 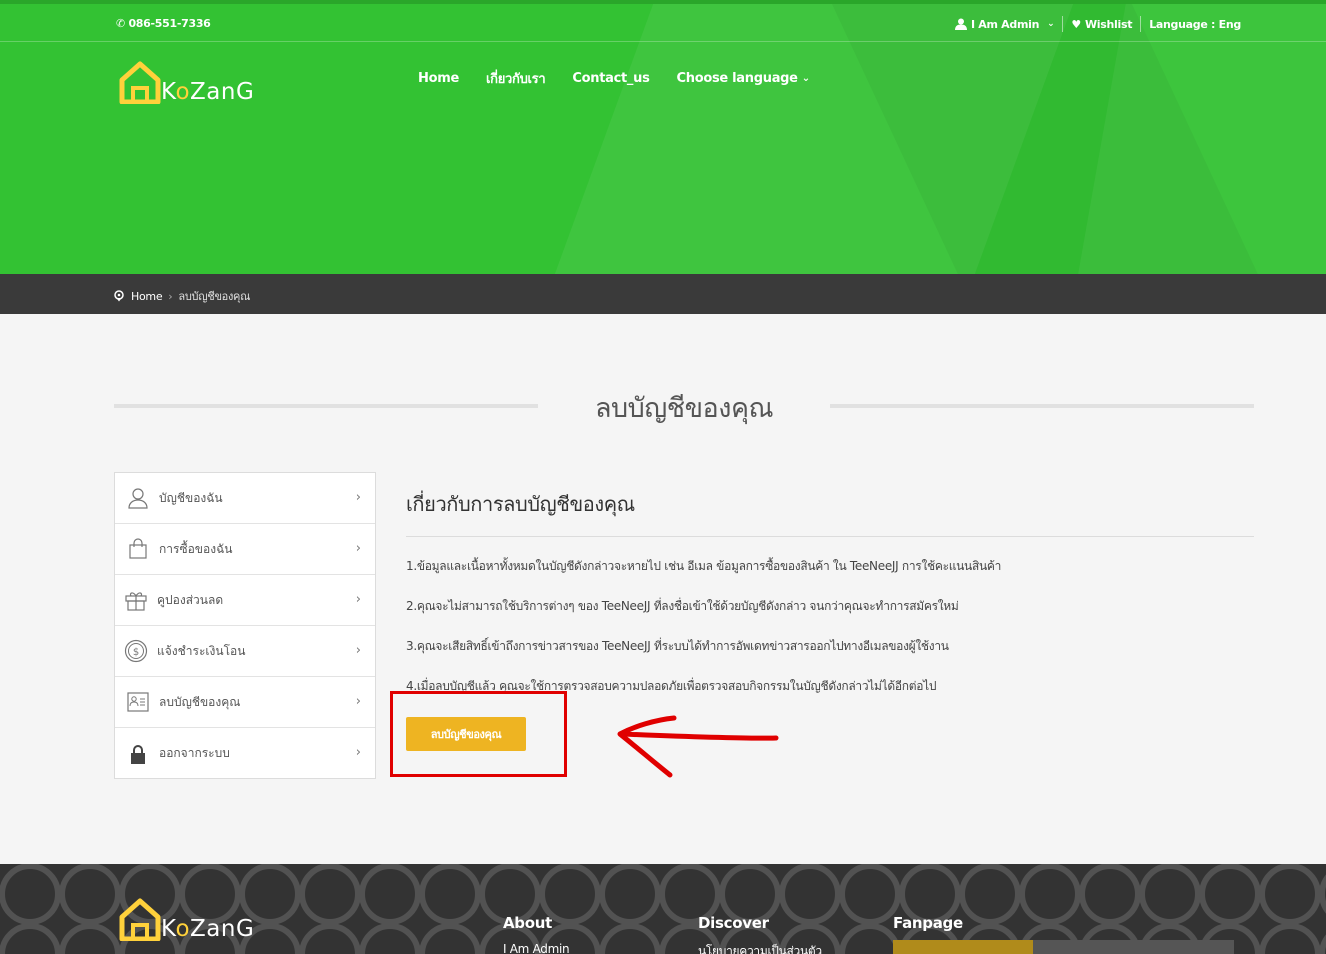 I want to click on breadcrumb-home: Home, so click(x=147, y=296).